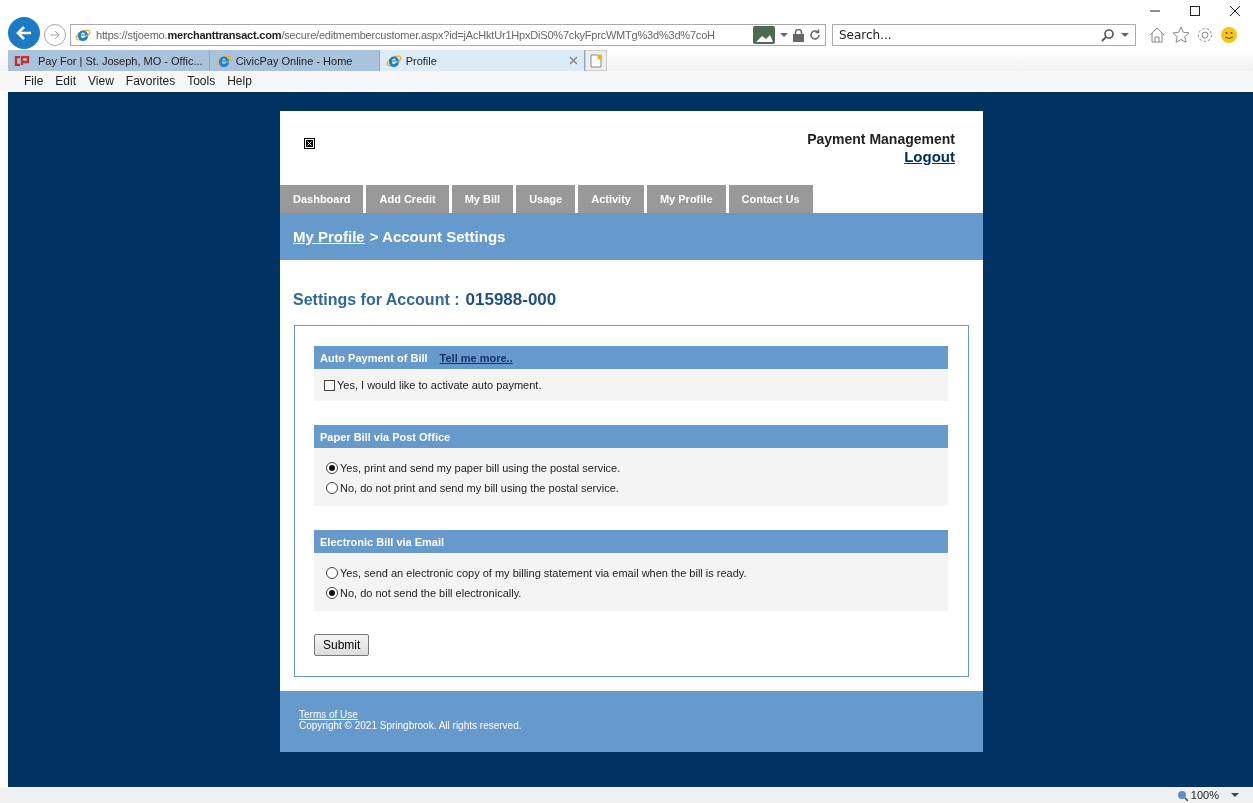 The width and height of the screenshot is (1253, 803). I want to click on option-label: No, do not send the bill electronically., so click(431, 593).